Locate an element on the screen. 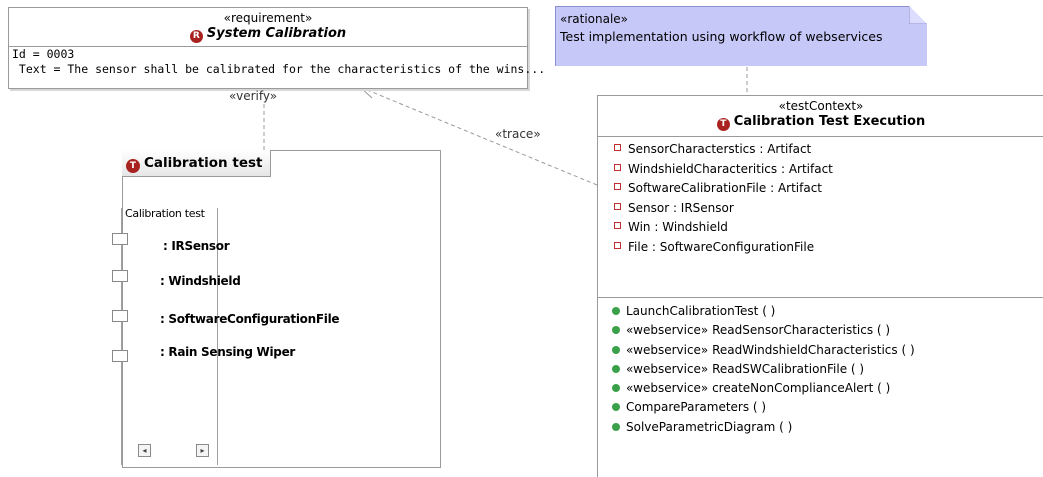 This screenshot has height=477, width=1043. attribute-item: Win : Windshield is located at coordinates (828, 228).